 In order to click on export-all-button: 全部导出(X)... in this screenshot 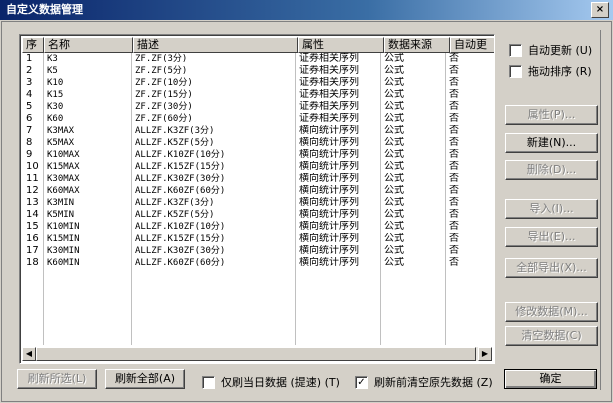, I will do `click(551, 268)`.